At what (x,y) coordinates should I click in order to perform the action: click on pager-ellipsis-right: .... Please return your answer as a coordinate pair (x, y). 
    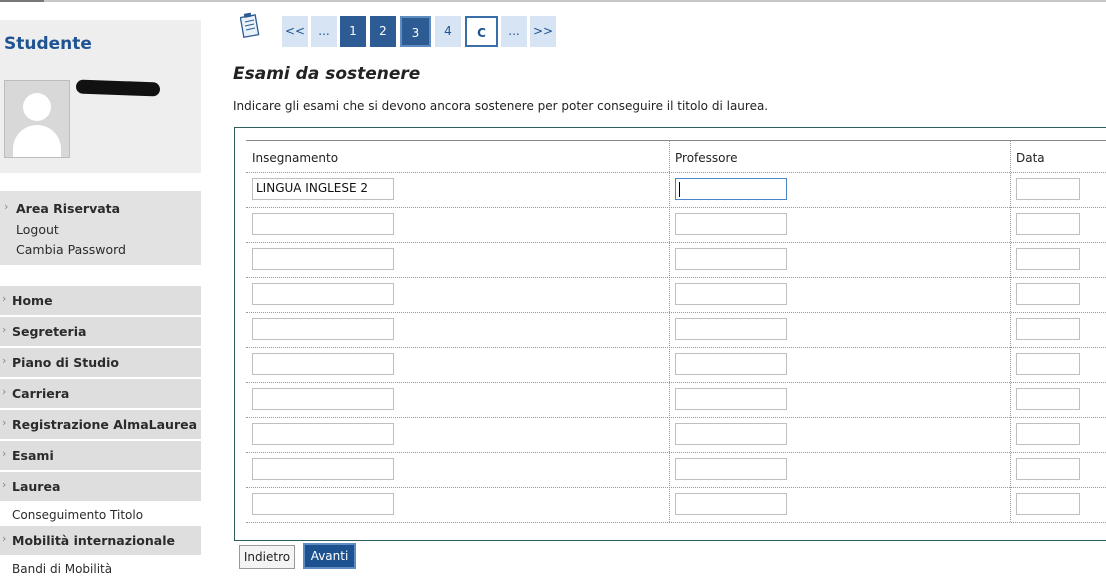
    Looking at the image, I should click on (514, 31).